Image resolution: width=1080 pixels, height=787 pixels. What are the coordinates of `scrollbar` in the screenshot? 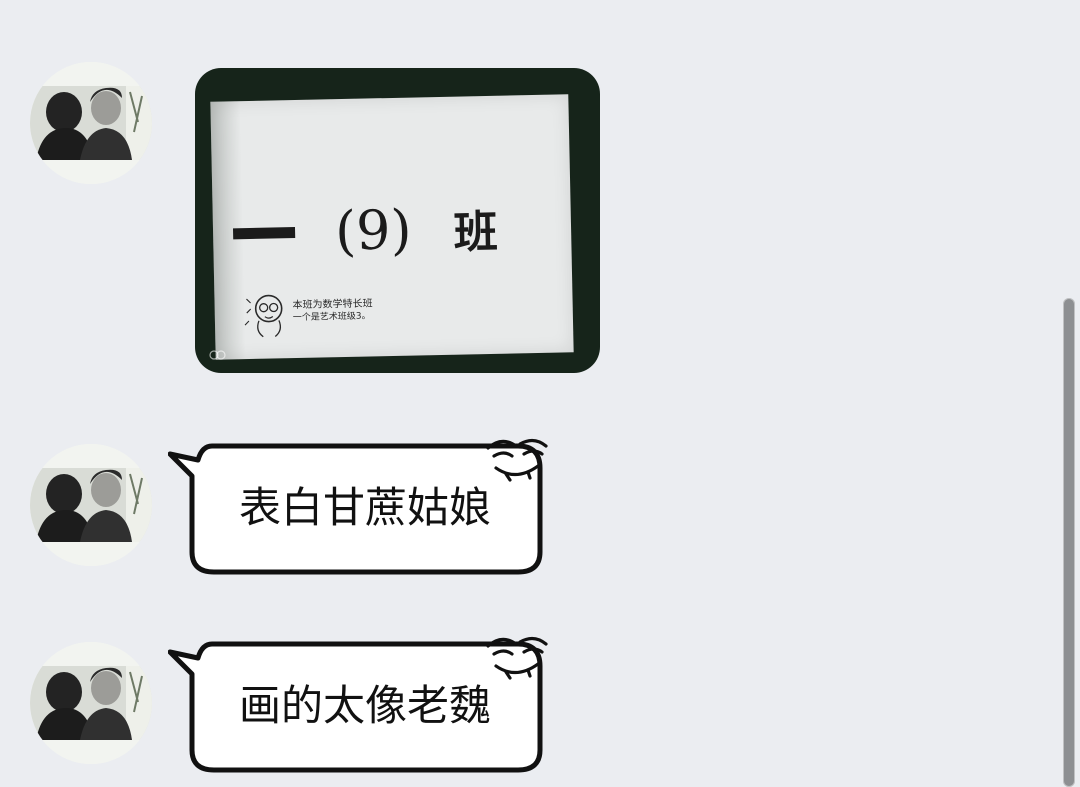 It's located at (1070, 393).